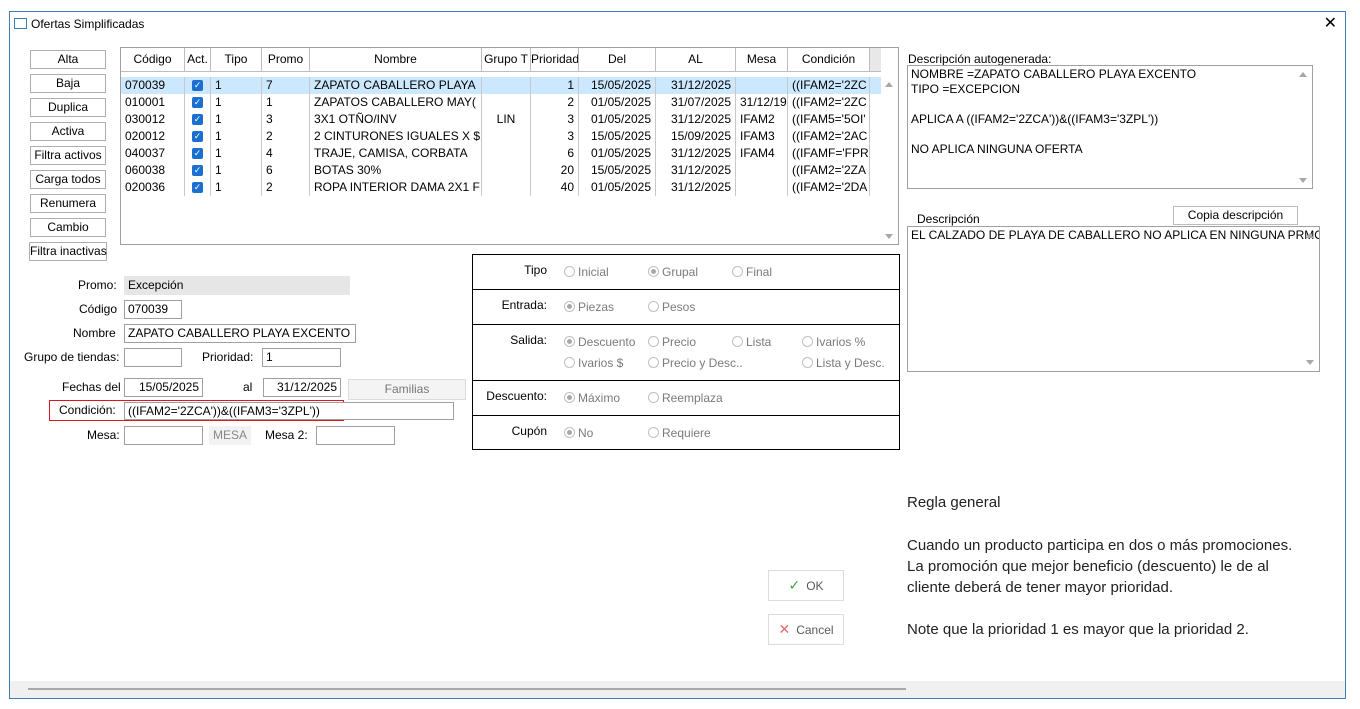 This screenshot has width=1360, height=709. Describe the element at coordinates (806, 629) in the screenshot. I see `cancel-button: ✕ Cancel` at that location.